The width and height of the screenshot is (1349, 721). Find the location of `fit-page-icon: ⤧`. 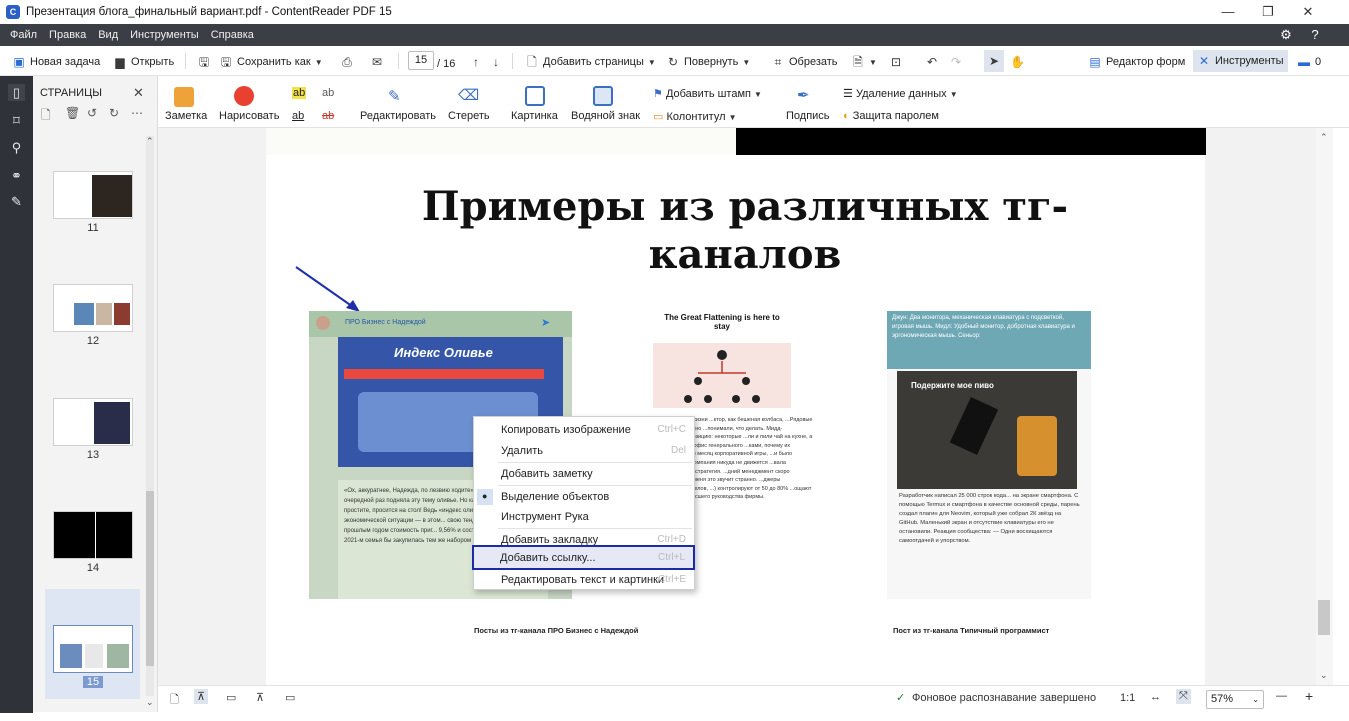

fit-page-icon: ⤧ is located at coordinates (1183, 696).